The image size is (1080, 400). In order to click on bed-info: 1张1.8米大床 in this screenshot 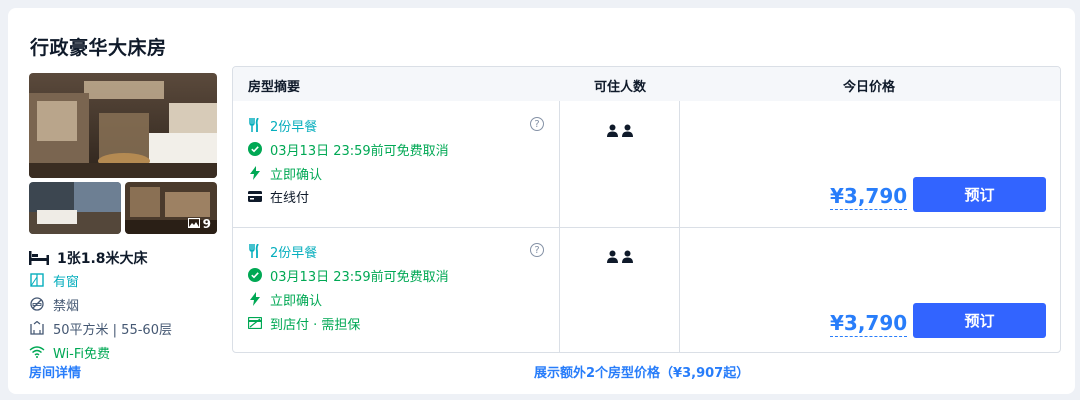, I will do `click(88, 258)`.